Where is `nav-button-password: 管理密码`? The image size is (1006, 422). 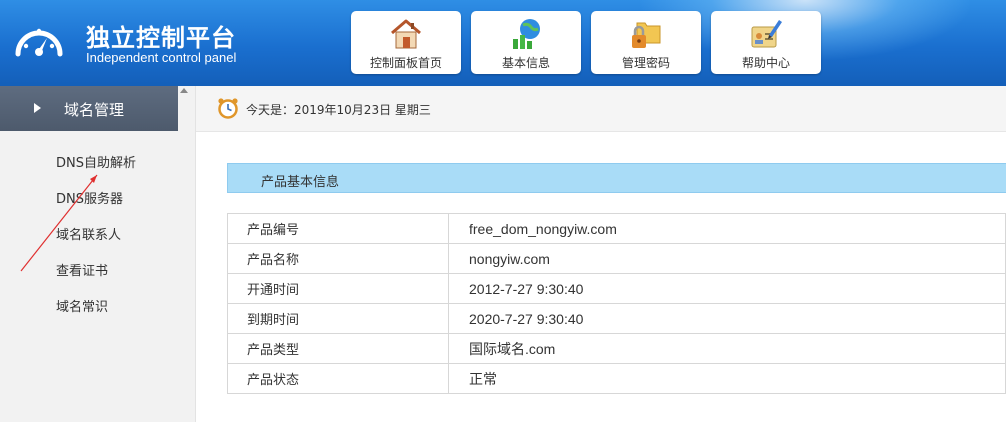 nav-button-password: 管理密码 is located at coordinates (646, 42).